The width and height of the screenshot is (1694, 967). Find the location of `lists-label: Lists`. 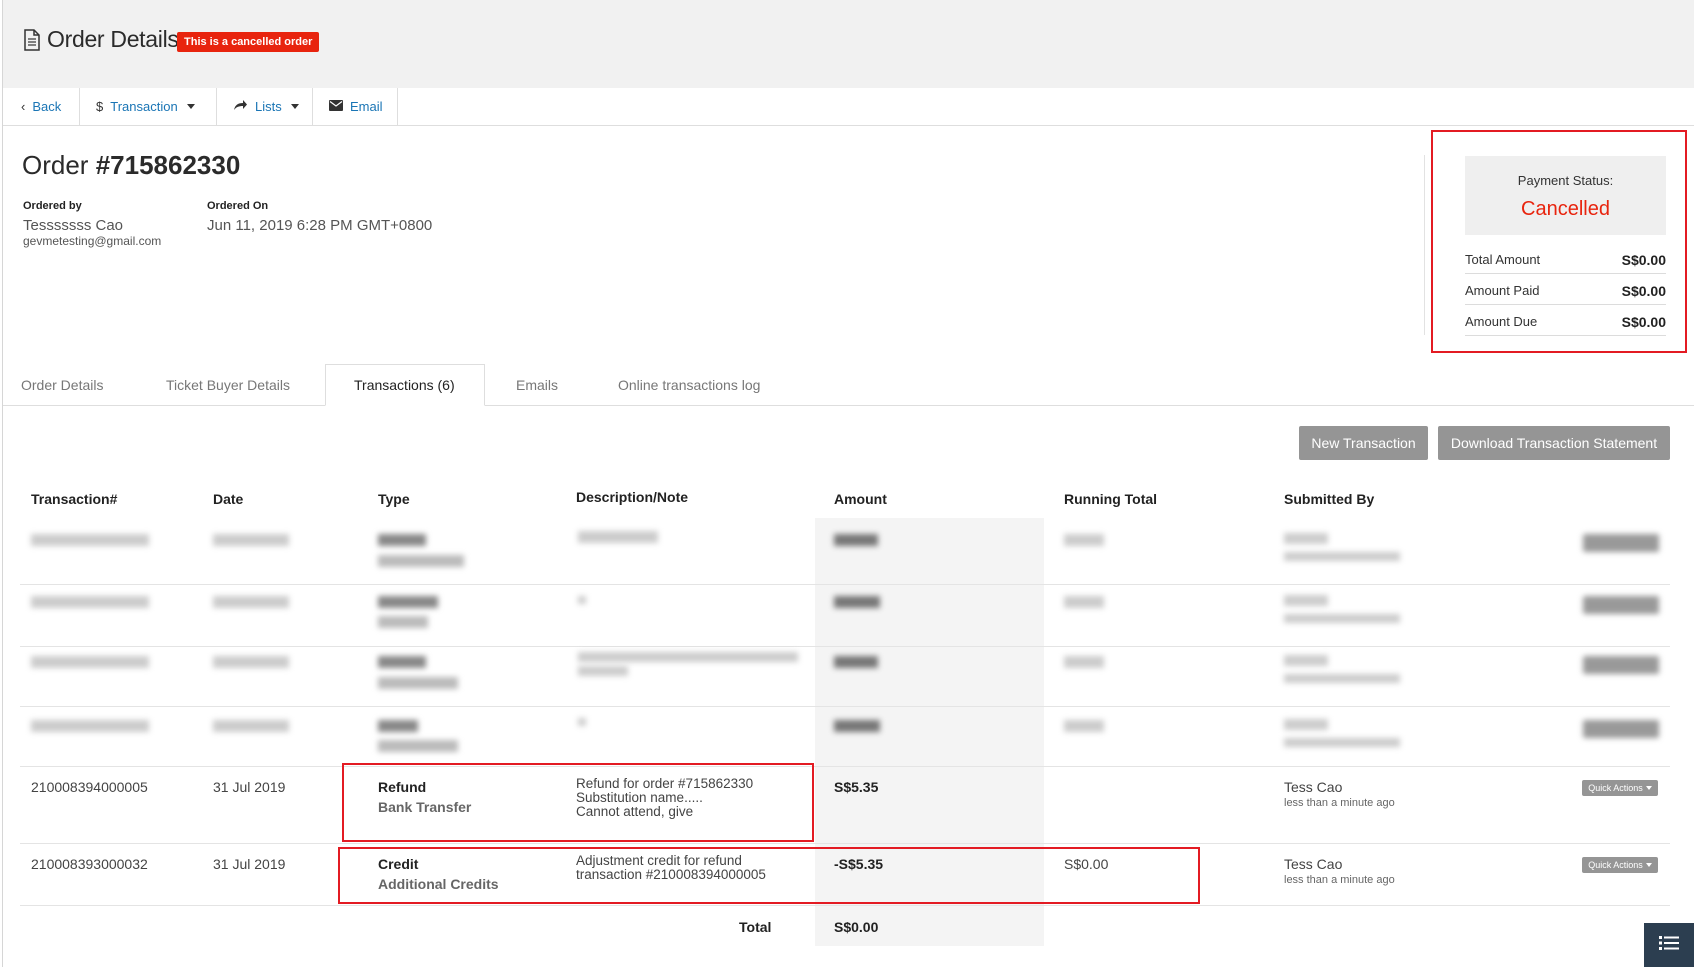

lists-label: Lists is located at coordinates (268, 106).